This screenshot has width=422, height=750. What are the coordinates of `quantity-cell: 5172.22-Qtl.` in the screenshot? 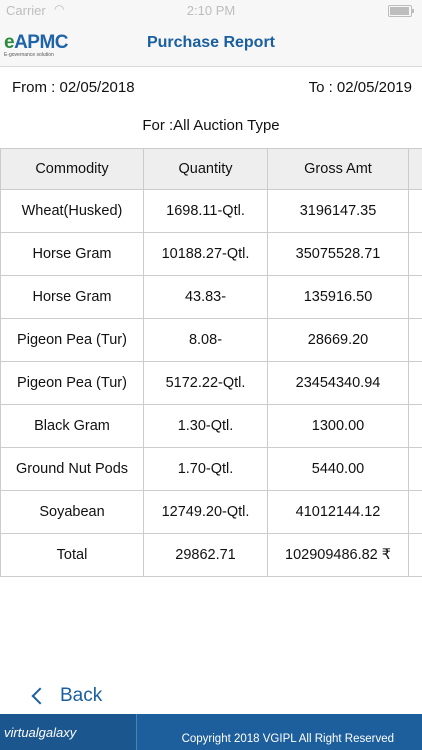 It's located at (205, 383).